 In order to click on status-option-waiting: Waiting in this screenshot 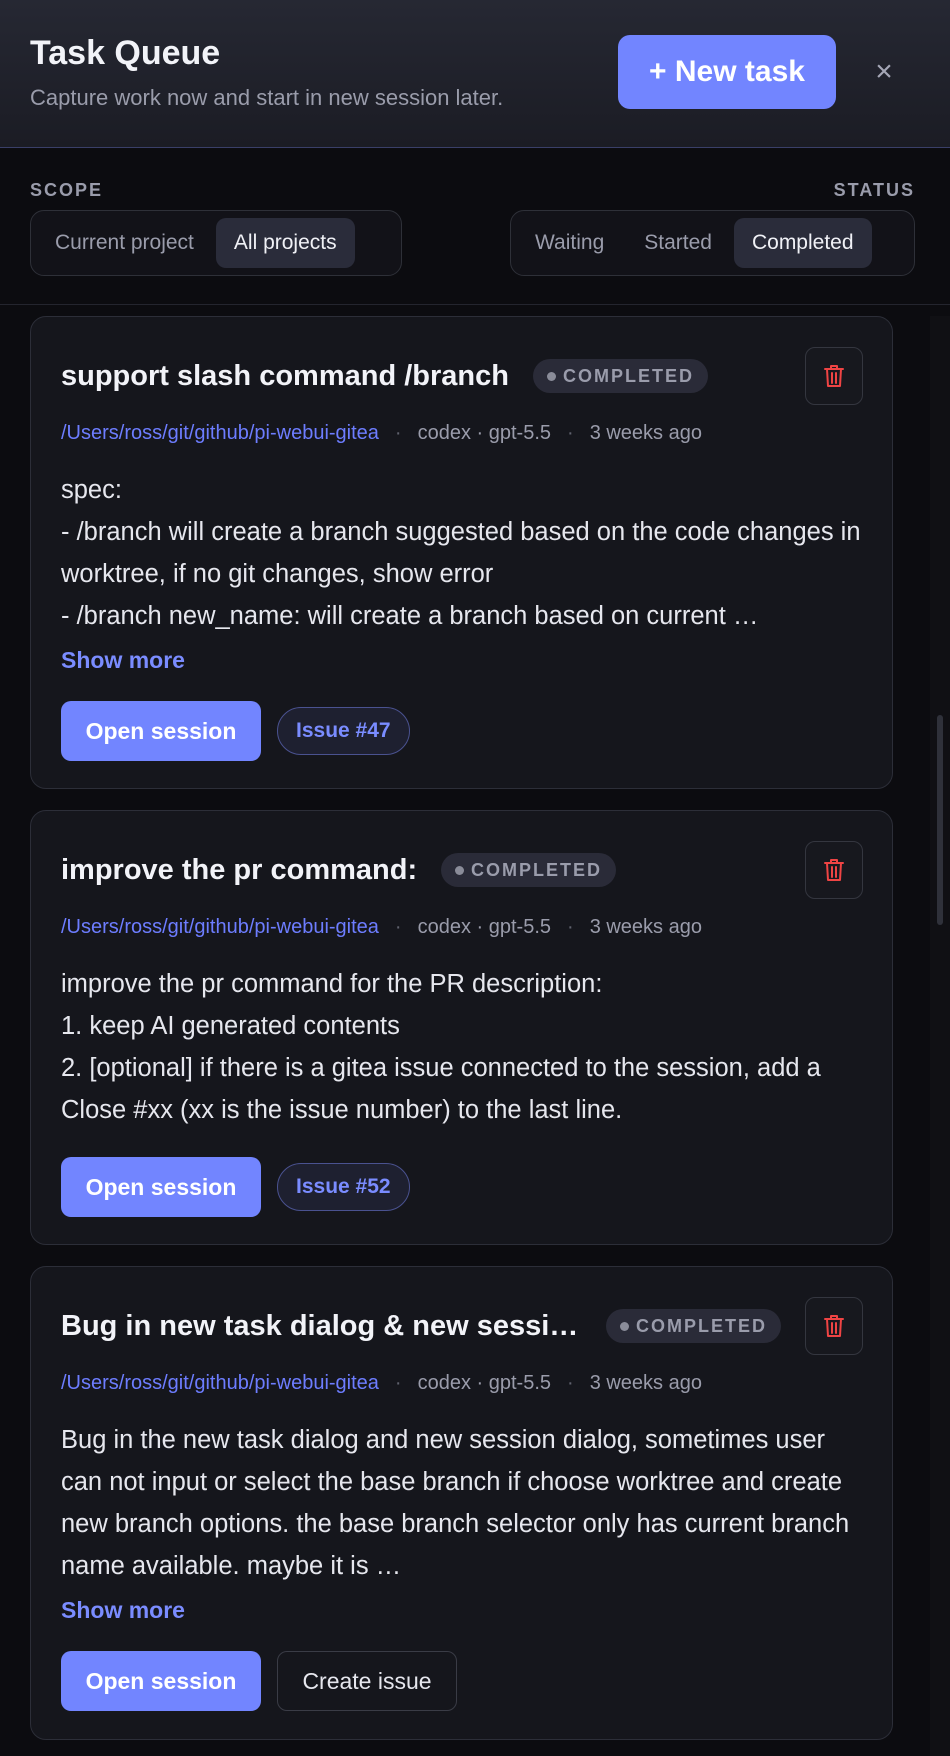, I will do `click(569, 243)`.